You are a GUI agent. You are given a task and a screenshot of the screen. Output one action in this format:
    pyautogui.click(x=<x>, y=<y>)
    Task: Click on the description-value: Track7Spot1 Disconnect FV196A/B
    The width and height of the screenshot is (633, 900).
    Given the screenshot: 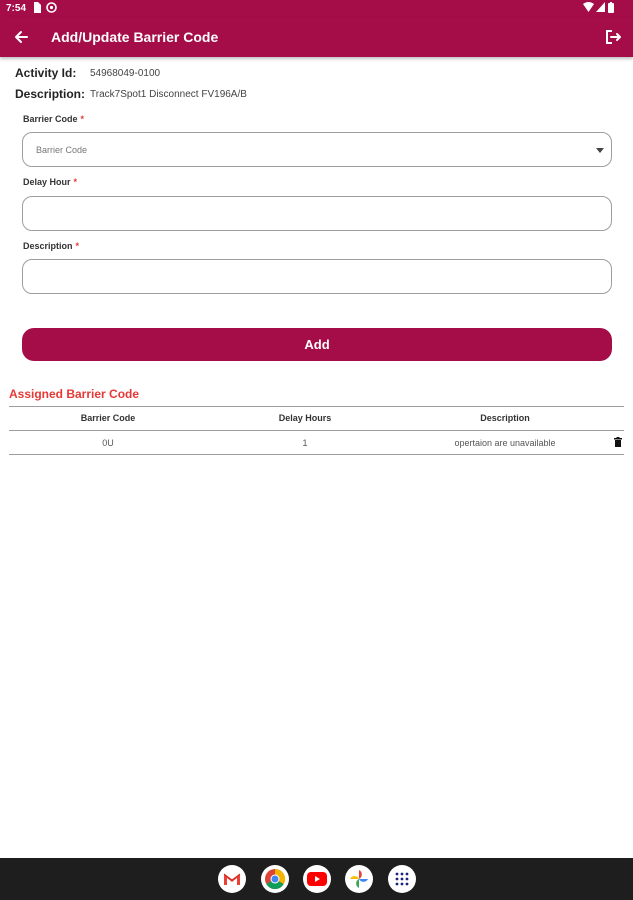 What is the action you would take?
    pyautogui.click(x=168, y=94)
    